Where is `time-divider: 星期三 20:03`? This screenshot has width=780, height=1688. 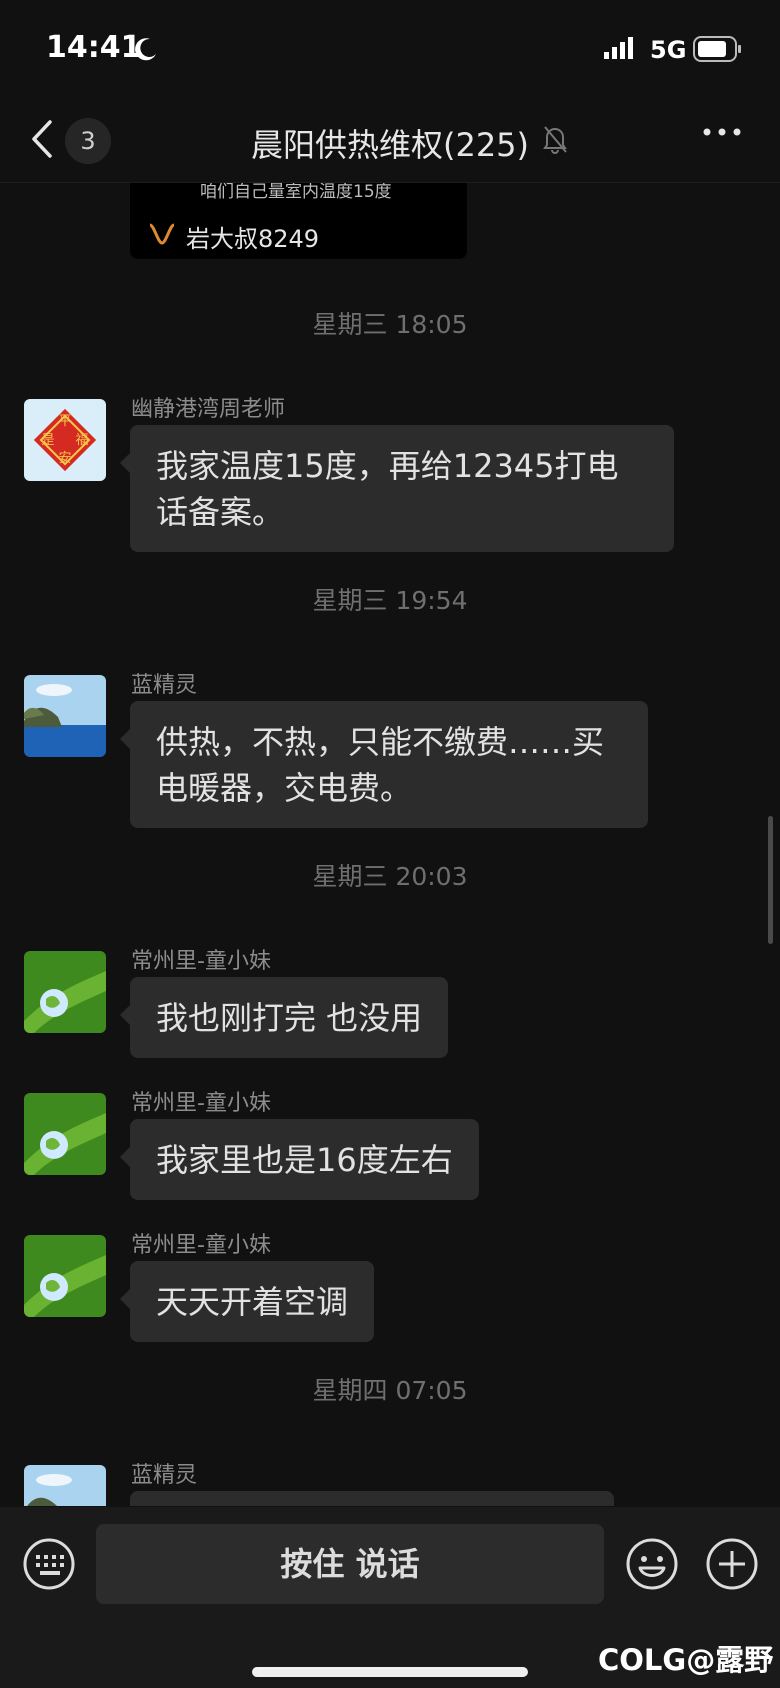 time-divider: 星期三 20:03 is located at coordinates (390, 876).